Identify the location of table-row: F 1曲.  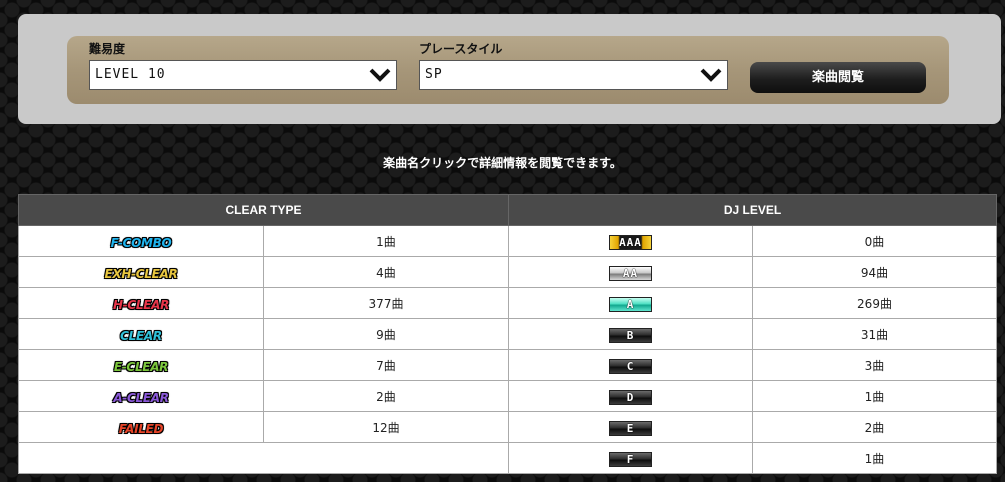
(752, 458).